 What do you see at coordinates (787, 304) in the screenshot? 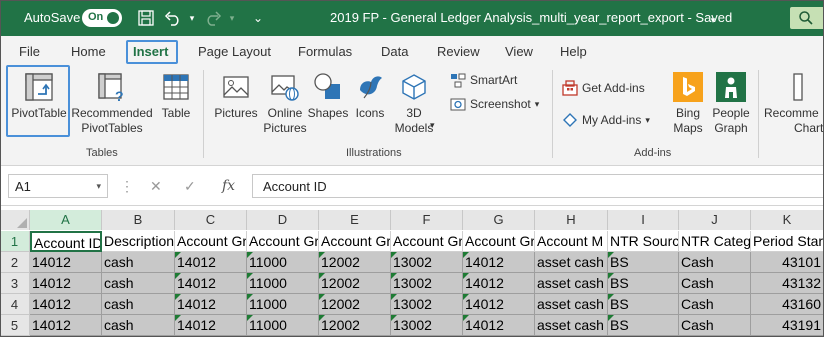
I see `table-cell: 43160` at bounding box center [787, 304].